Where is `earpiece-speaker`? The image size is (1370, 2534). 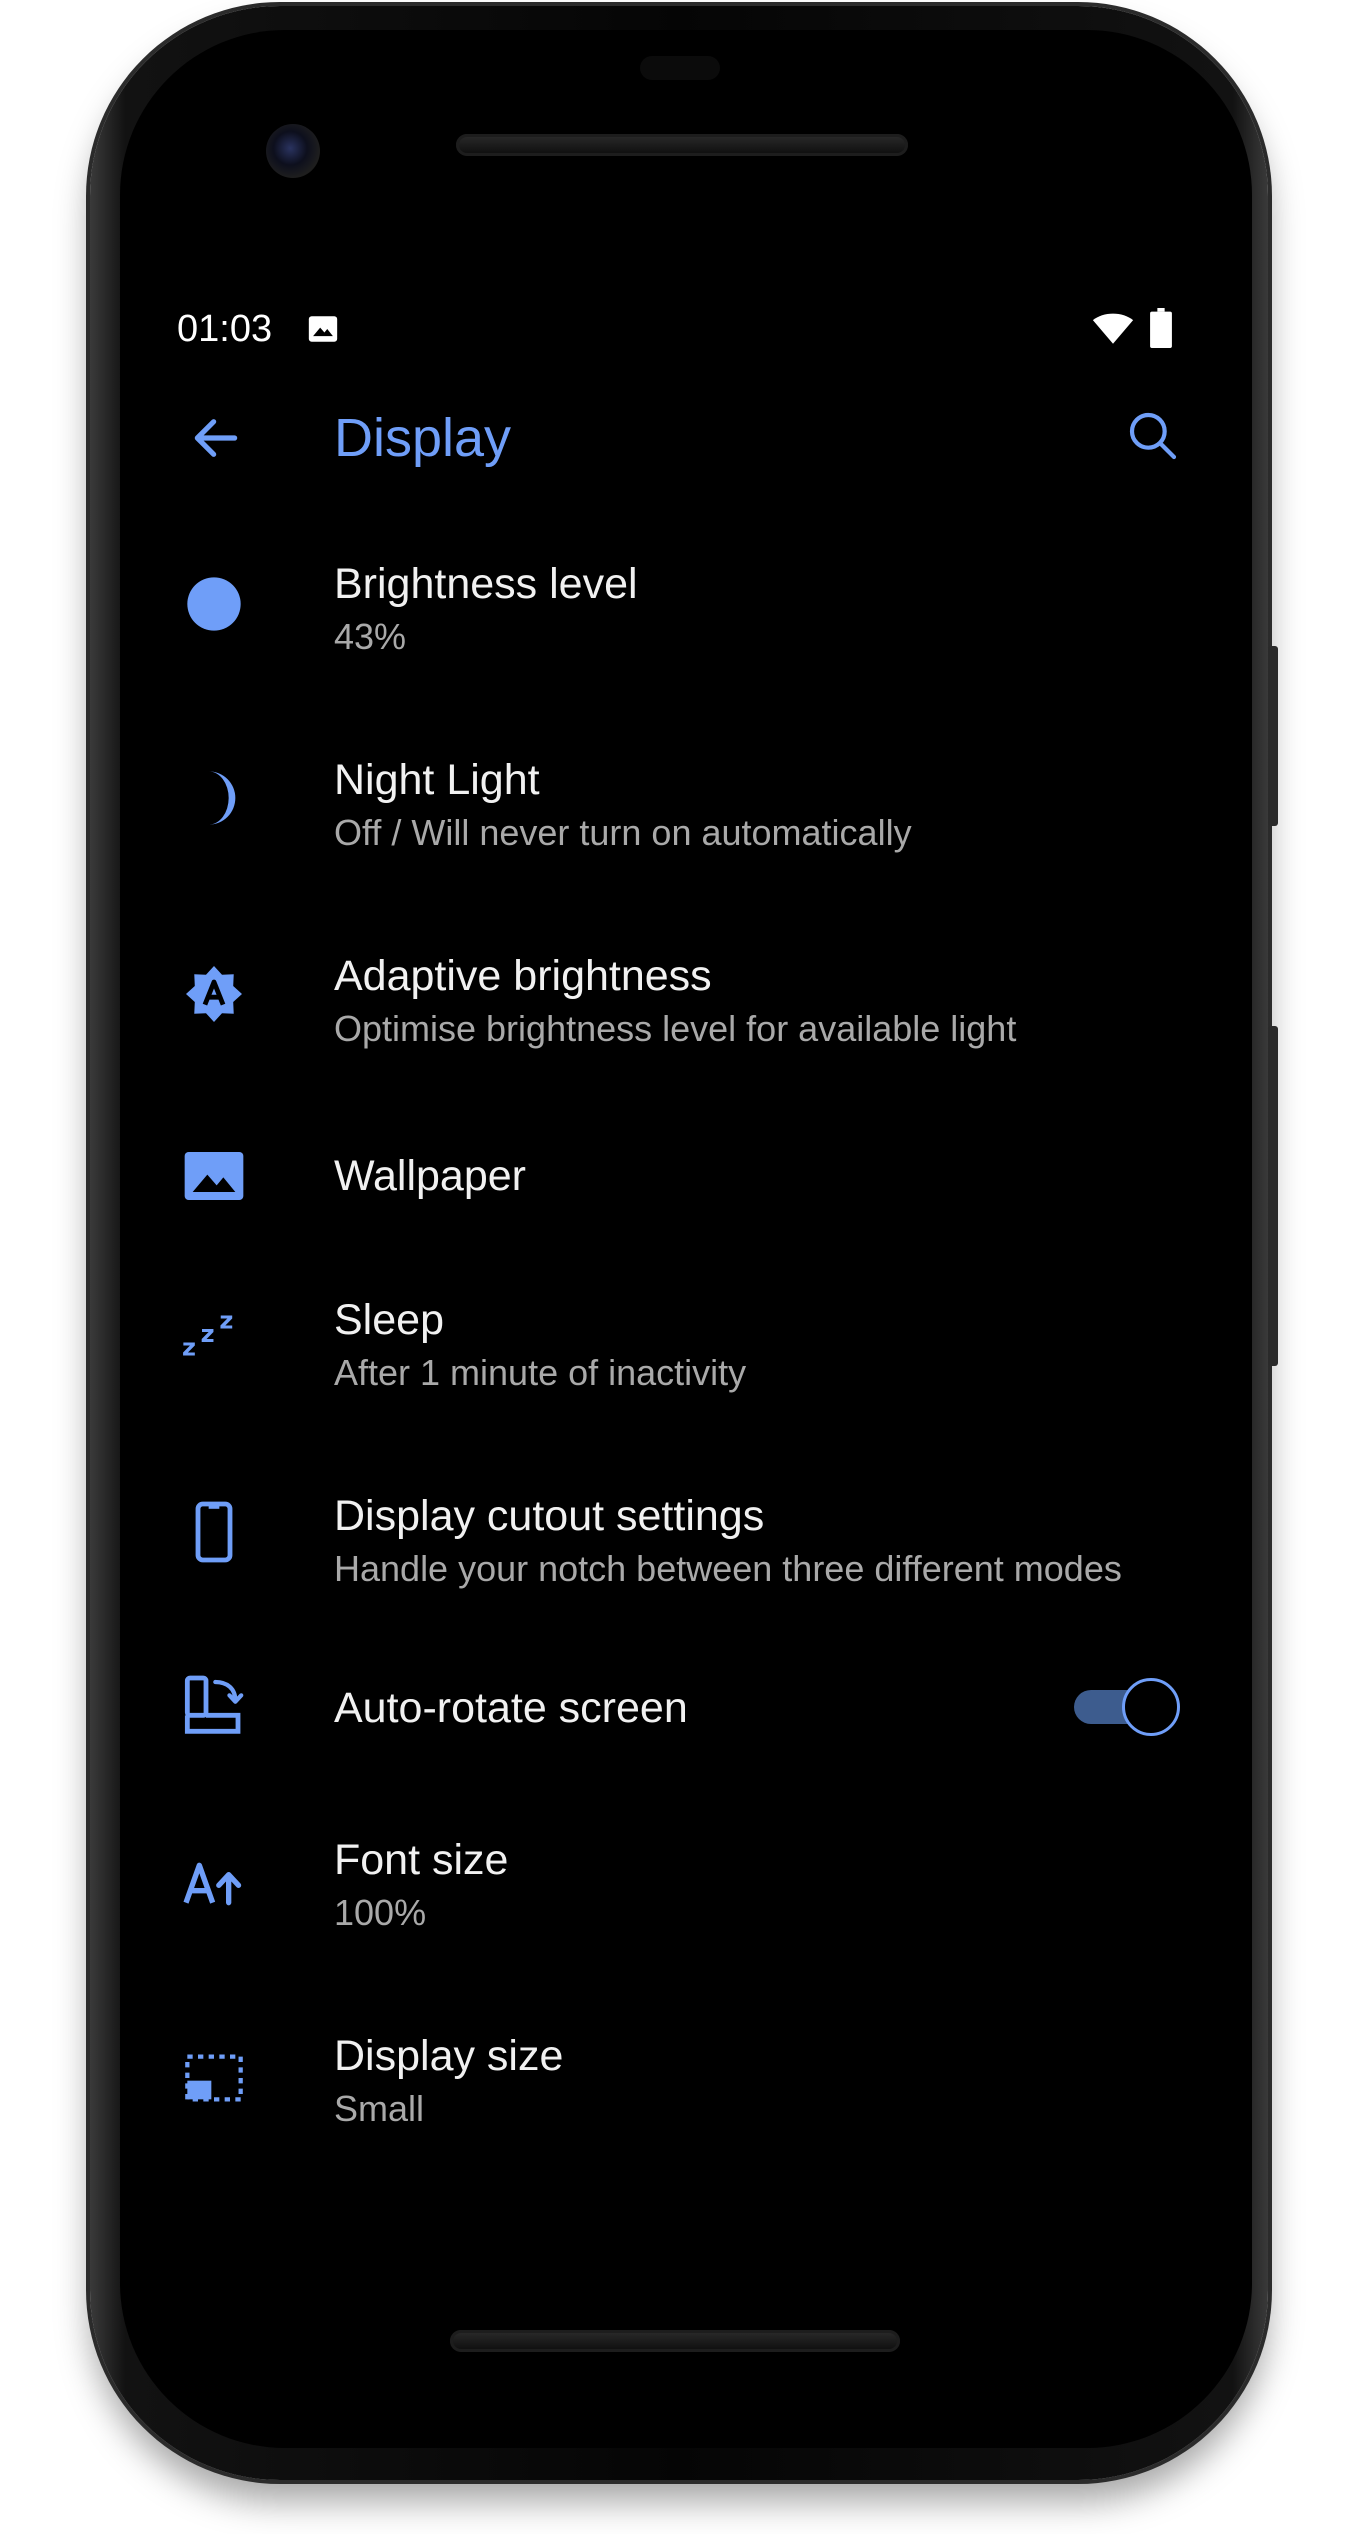
earpiece-speaker is located at coordinates (682, 145).